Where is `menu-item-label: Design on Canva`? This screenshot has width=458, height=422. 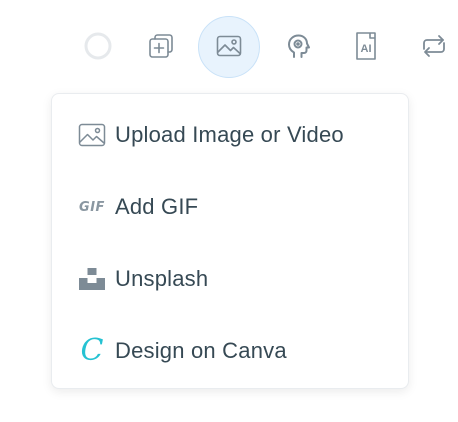 menu-item-label: Design on Canva is located at coordinates (201, 350).